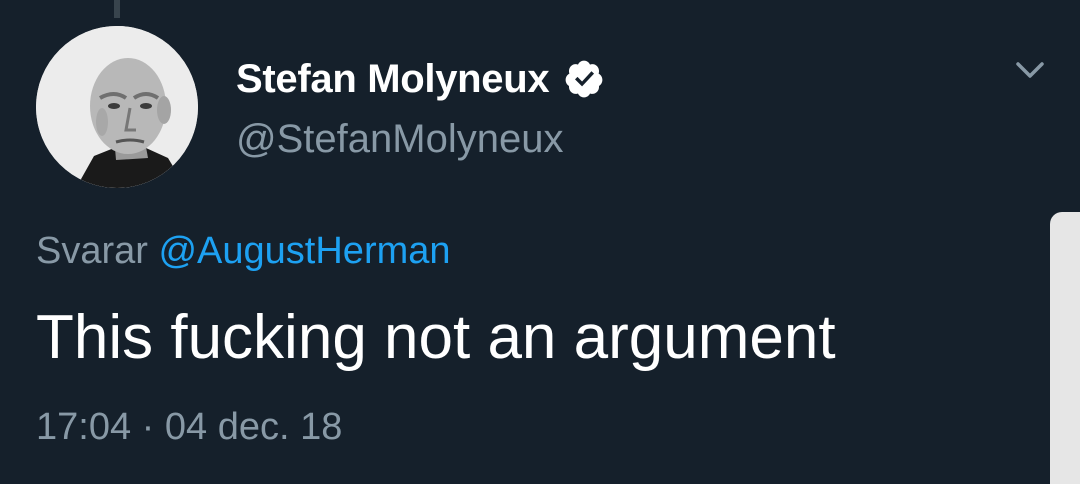 This screenshot has width=1080, height=484. I want to click on reply-mention-link: @AugustHerman, so click(304, 251).